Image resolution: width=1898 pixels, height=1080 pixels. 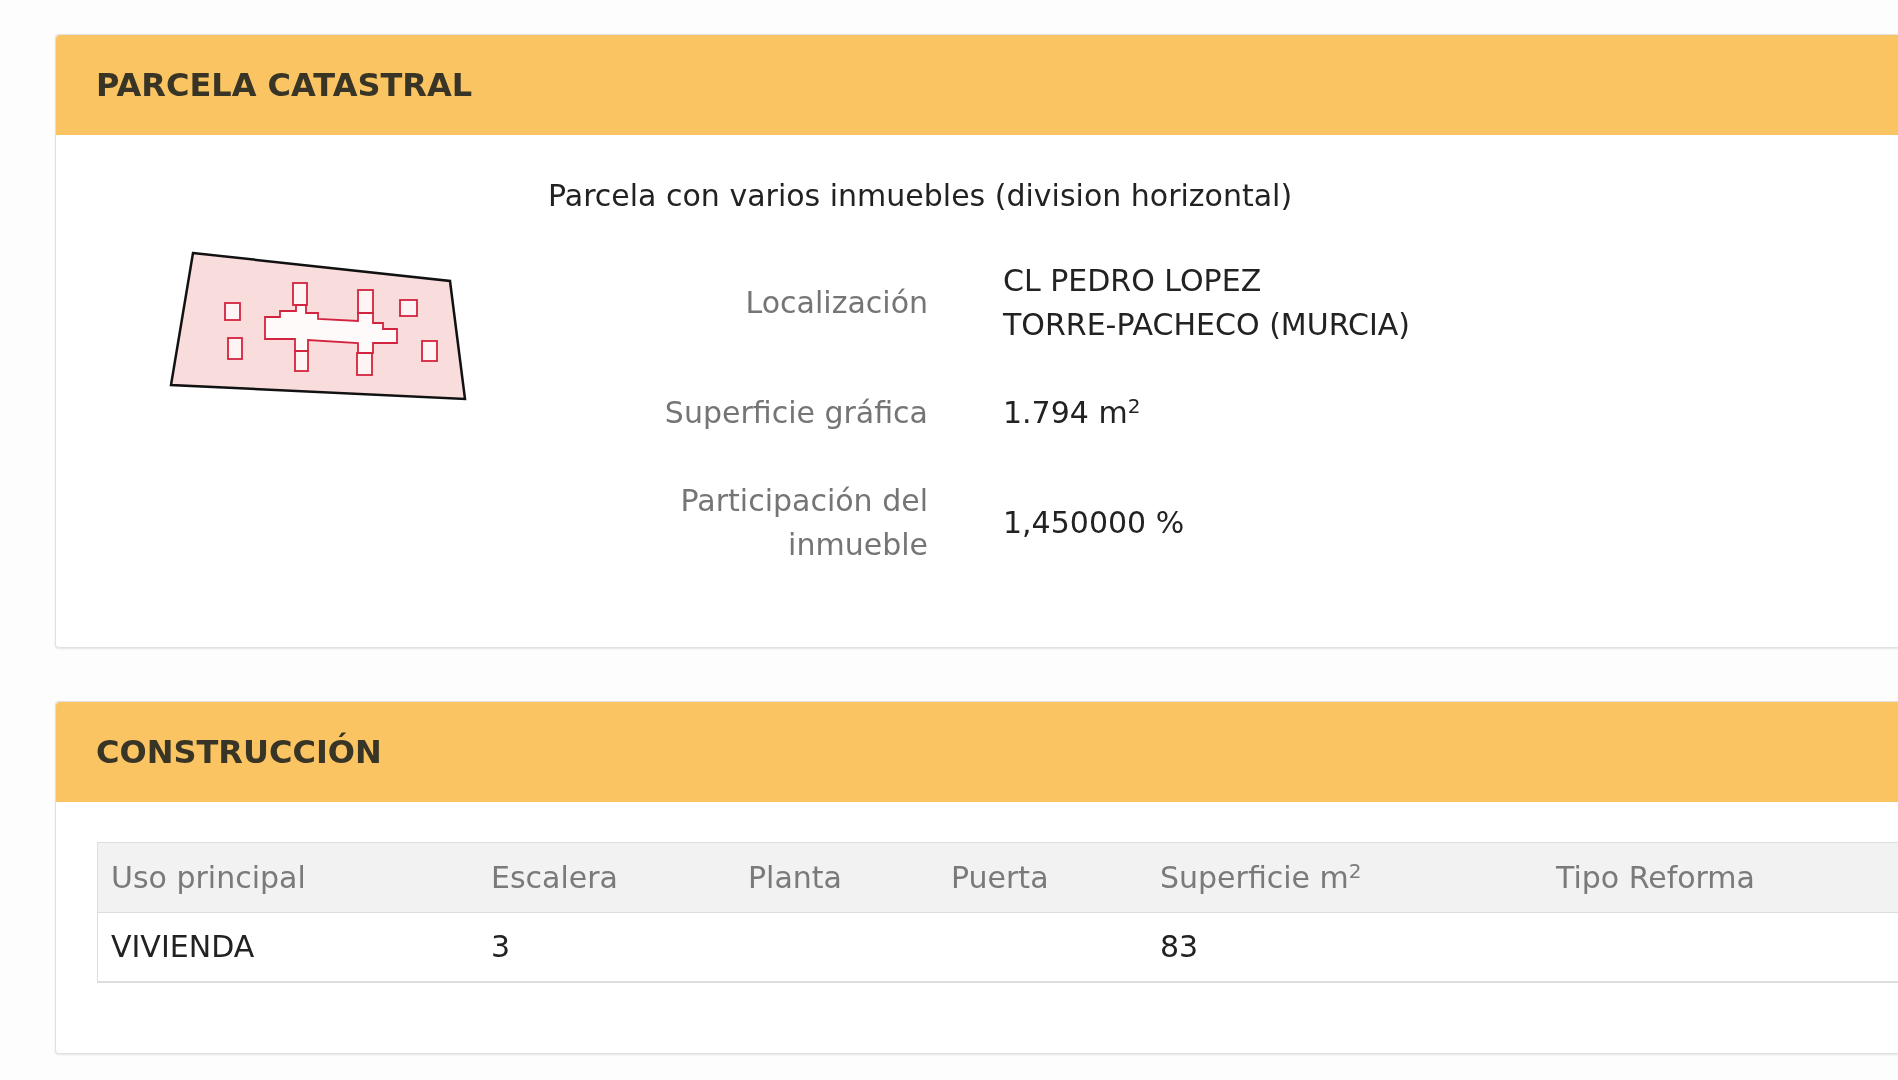 I want to click on column-header: Puerta, so click(x=1000, y=877).